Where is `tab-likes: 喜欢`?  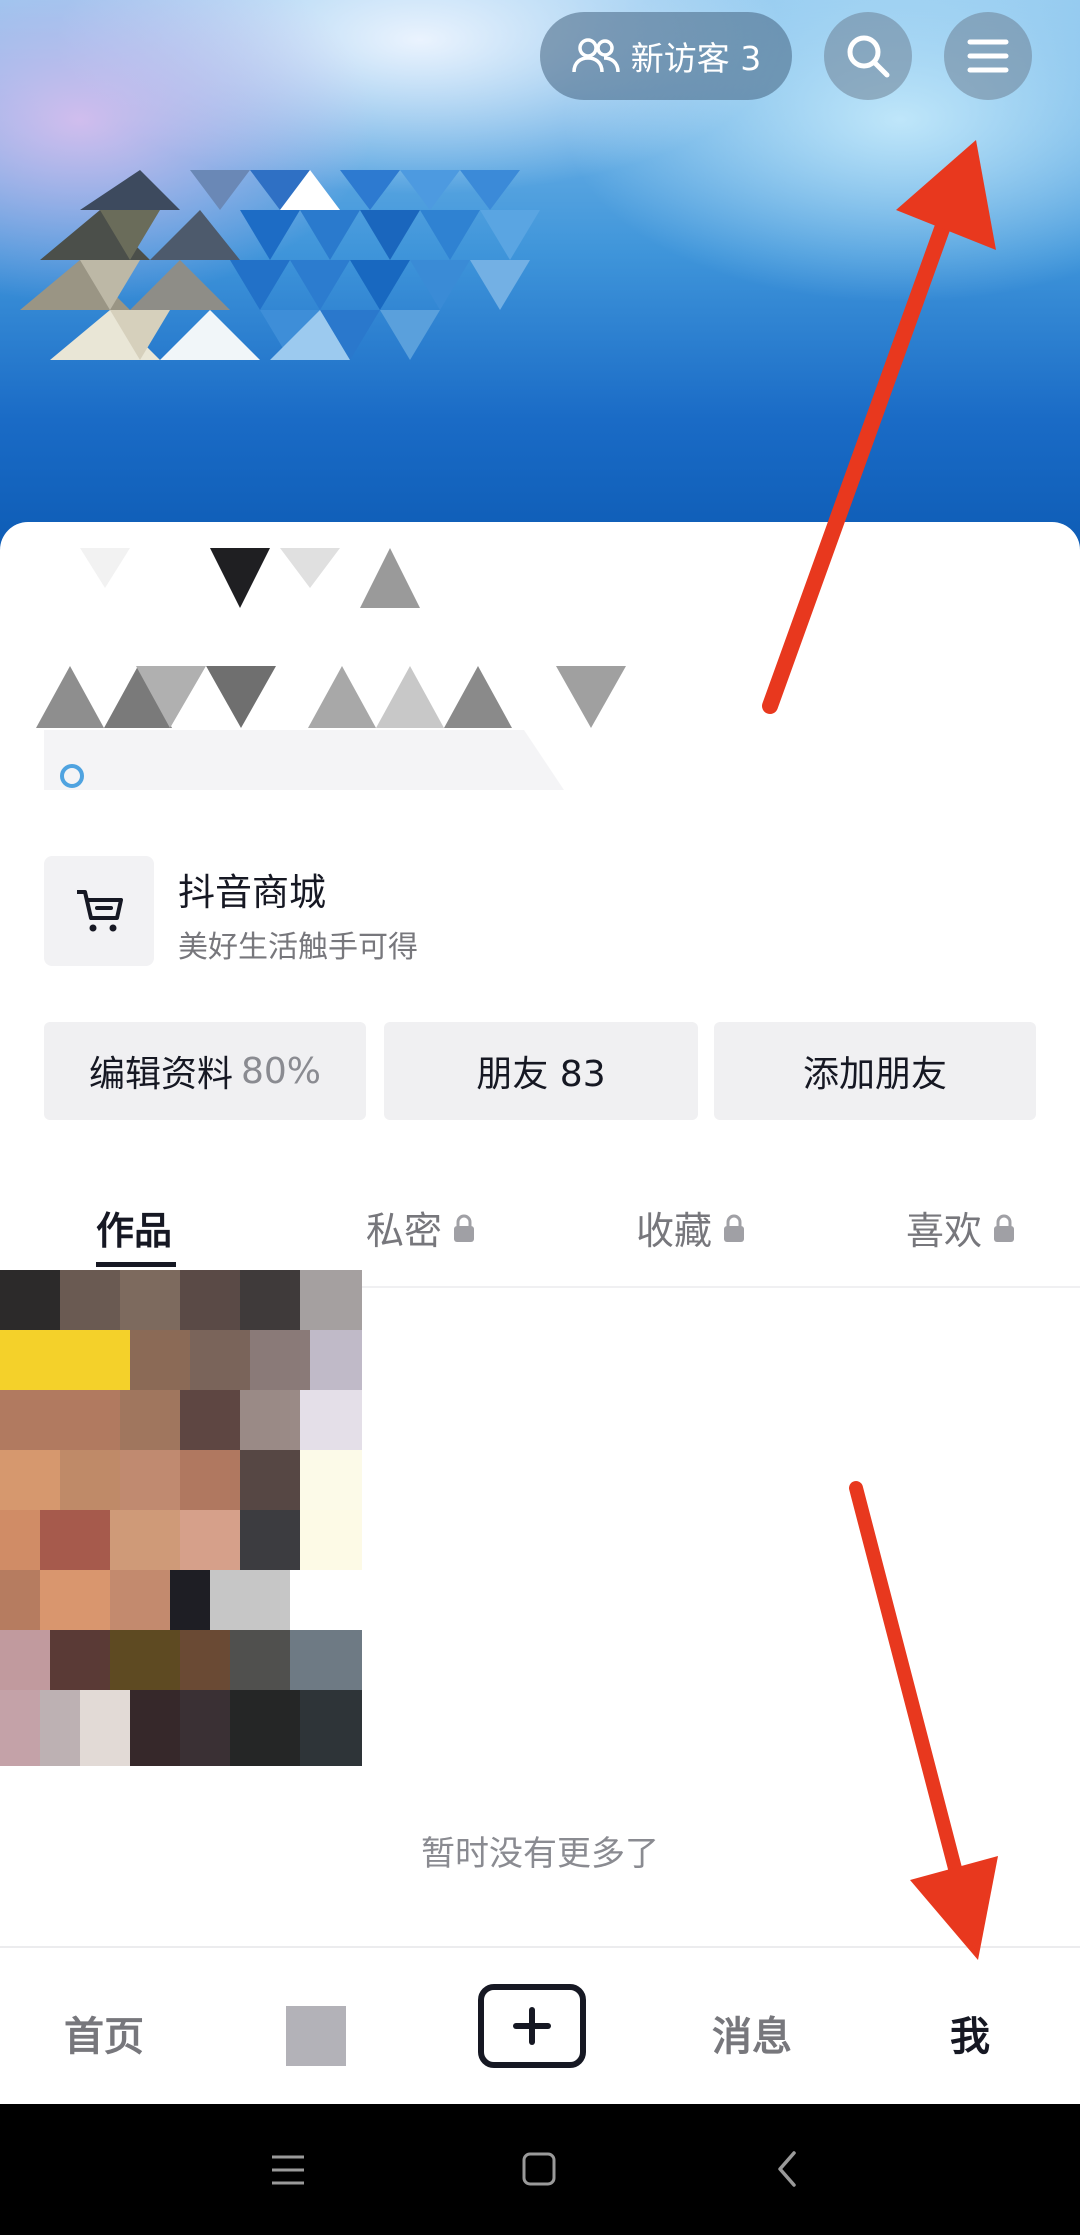
tab-likes: 喜欢 is located at coordinates (961, 1227).